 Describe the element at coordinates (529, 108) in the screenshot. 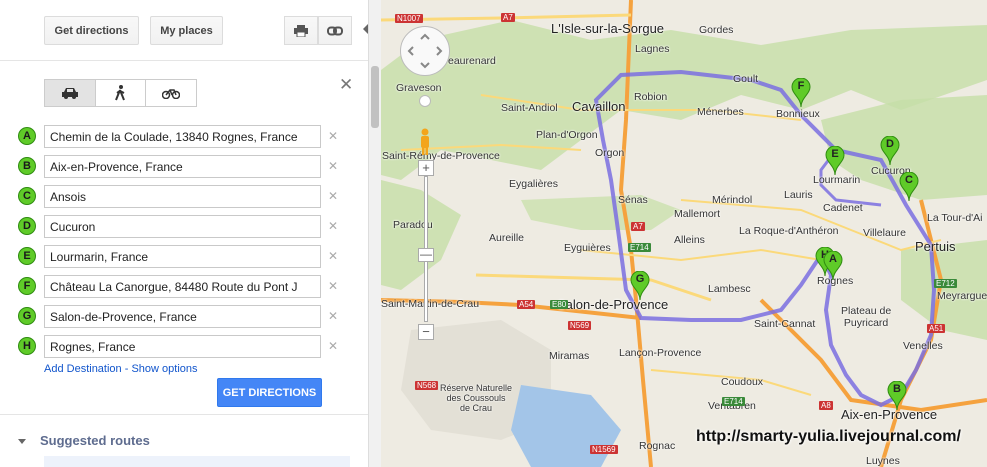

I see `map-place-label: Saint-Andiol` at that location.